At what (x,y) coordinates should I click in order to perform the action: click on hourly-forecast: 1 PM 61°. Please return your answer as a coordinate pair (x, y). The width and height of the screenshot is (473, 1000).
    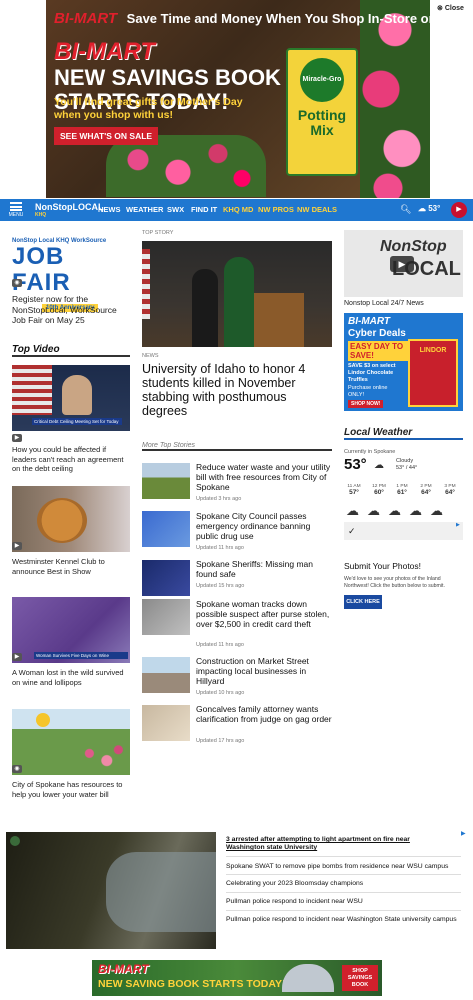
    Looking at the image, I should click on (402, 490).